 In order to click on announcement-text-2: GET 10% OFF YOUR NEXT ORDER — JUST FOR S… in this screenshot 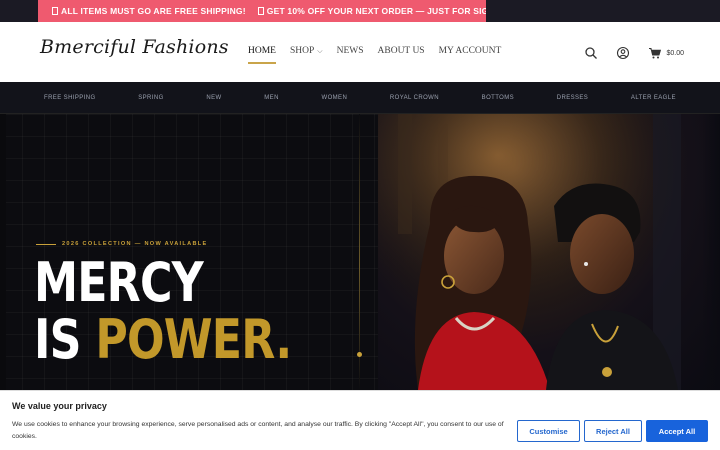, I will do `click(376, 11)`.